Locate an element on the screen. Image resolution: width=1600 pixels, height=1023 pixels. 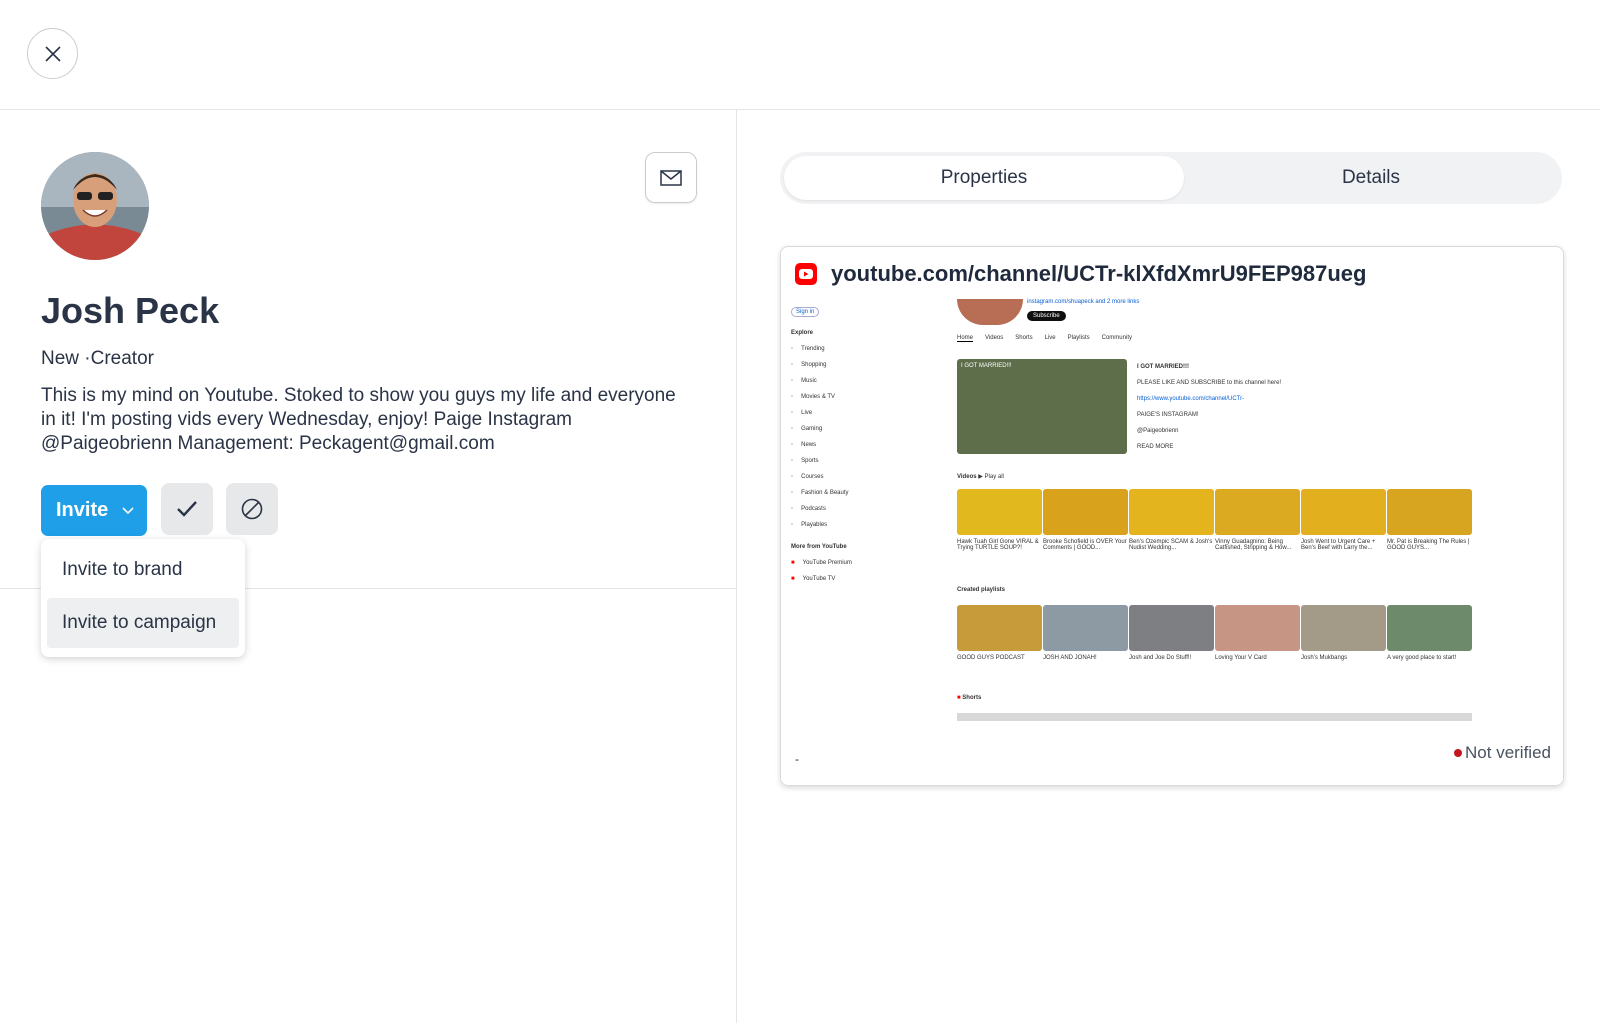
yt-nav-item: ◦ Sports is located at coordinates (805, 461).